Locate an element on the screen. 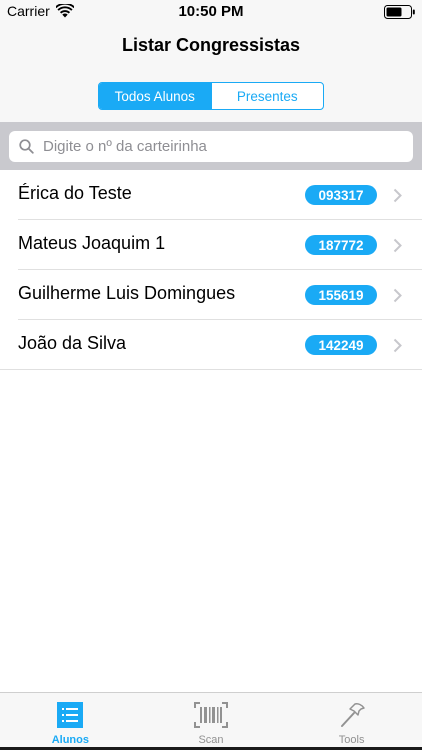 The width and height of the screenshot is (422, 750). list-item: Guilherme Luis Domingues 155619 is located at coordinates (211, 295).